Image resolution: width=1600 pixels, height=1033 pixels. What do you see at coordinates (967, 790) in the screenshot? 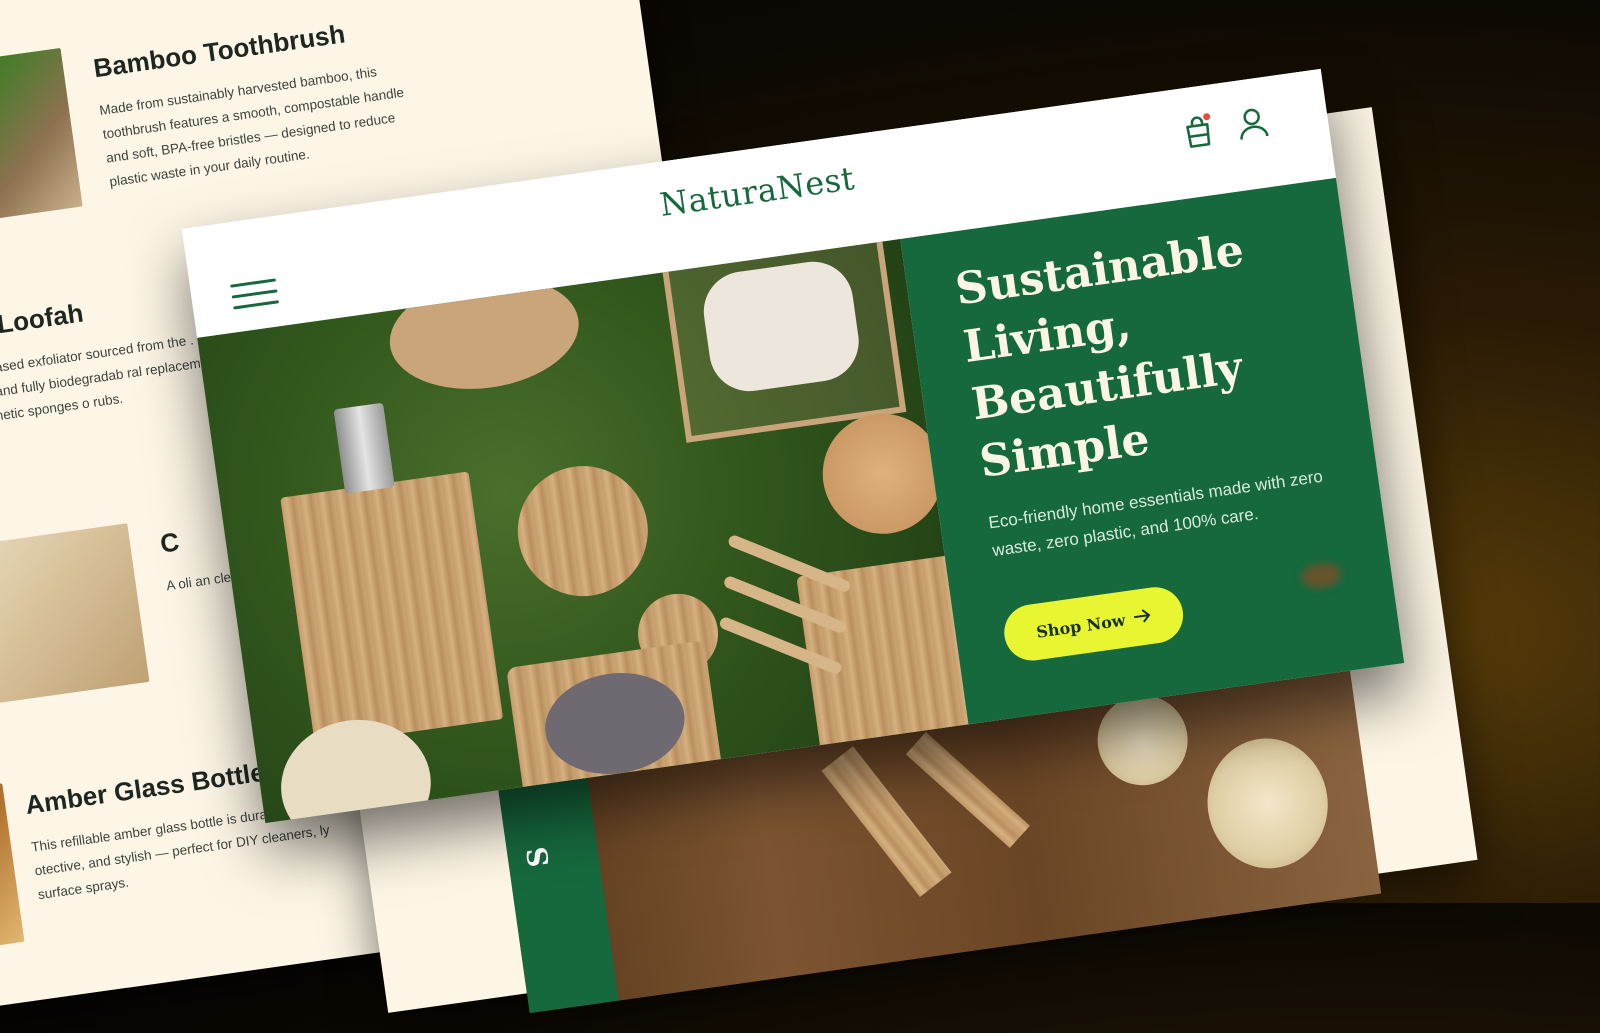
I see `wooden-brush` at bounding box center [967, 790].